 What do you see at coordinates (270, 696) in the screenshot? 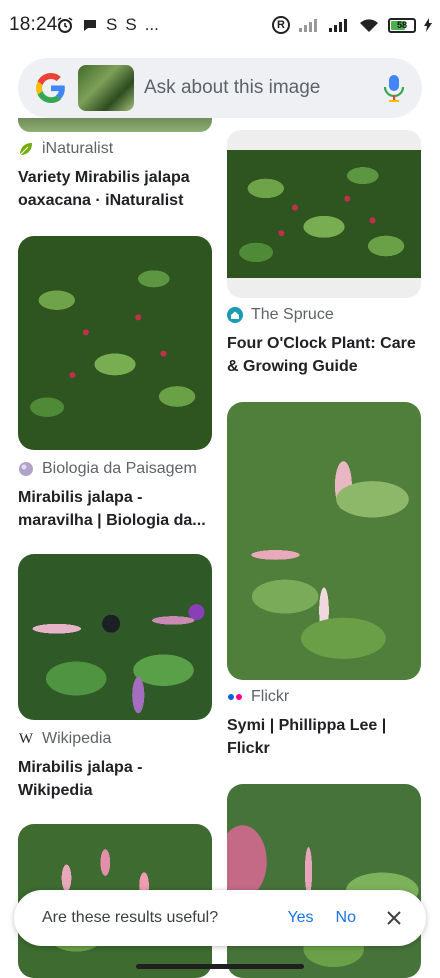
I see `source-name: Flickr` at bounding box center [270, 696].